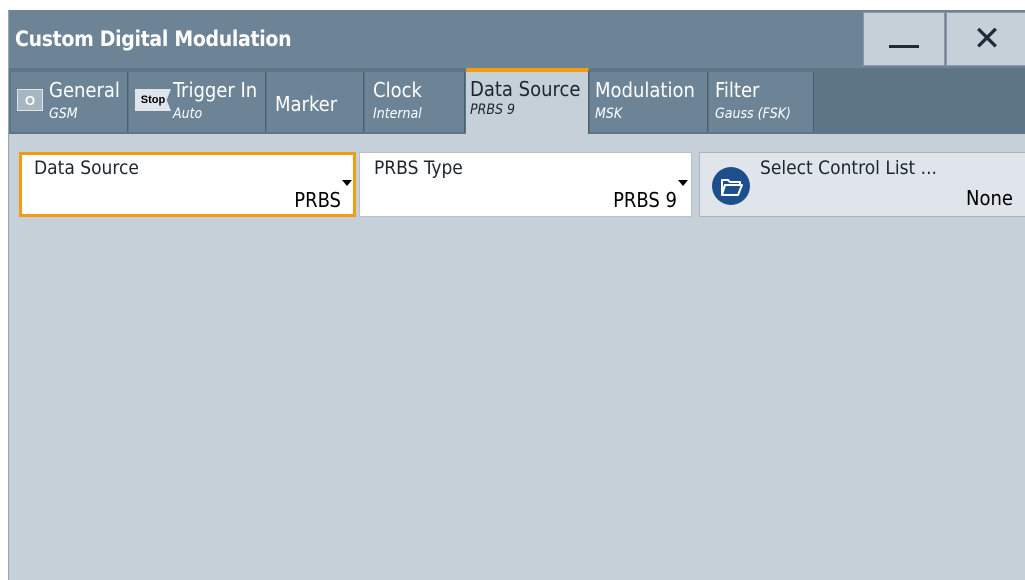 This screenshot has height=580, width=1025. Describe the element at coordinates (215, 90) in the screenshot. I see `tab-trigger-in-label: Trigger In` at that location.